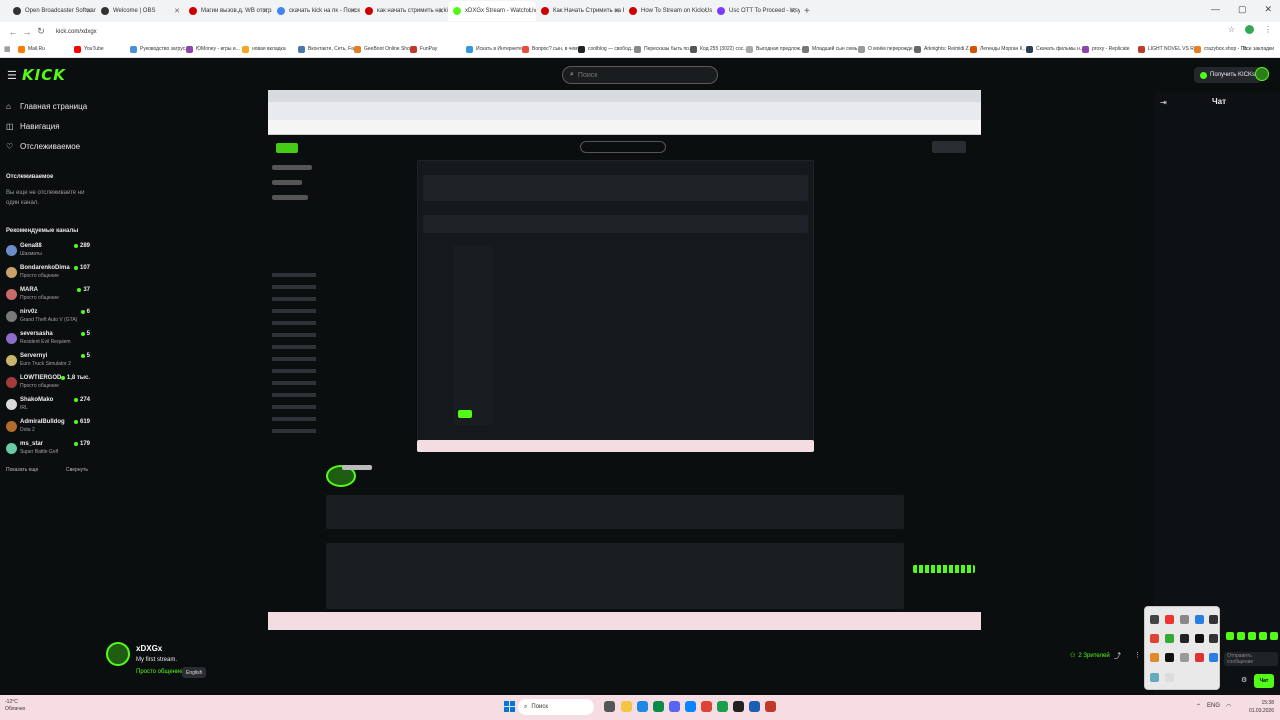  I want to click on browser-tab: xDXGx Stream - Watch Live ✕, so click(492, 11).